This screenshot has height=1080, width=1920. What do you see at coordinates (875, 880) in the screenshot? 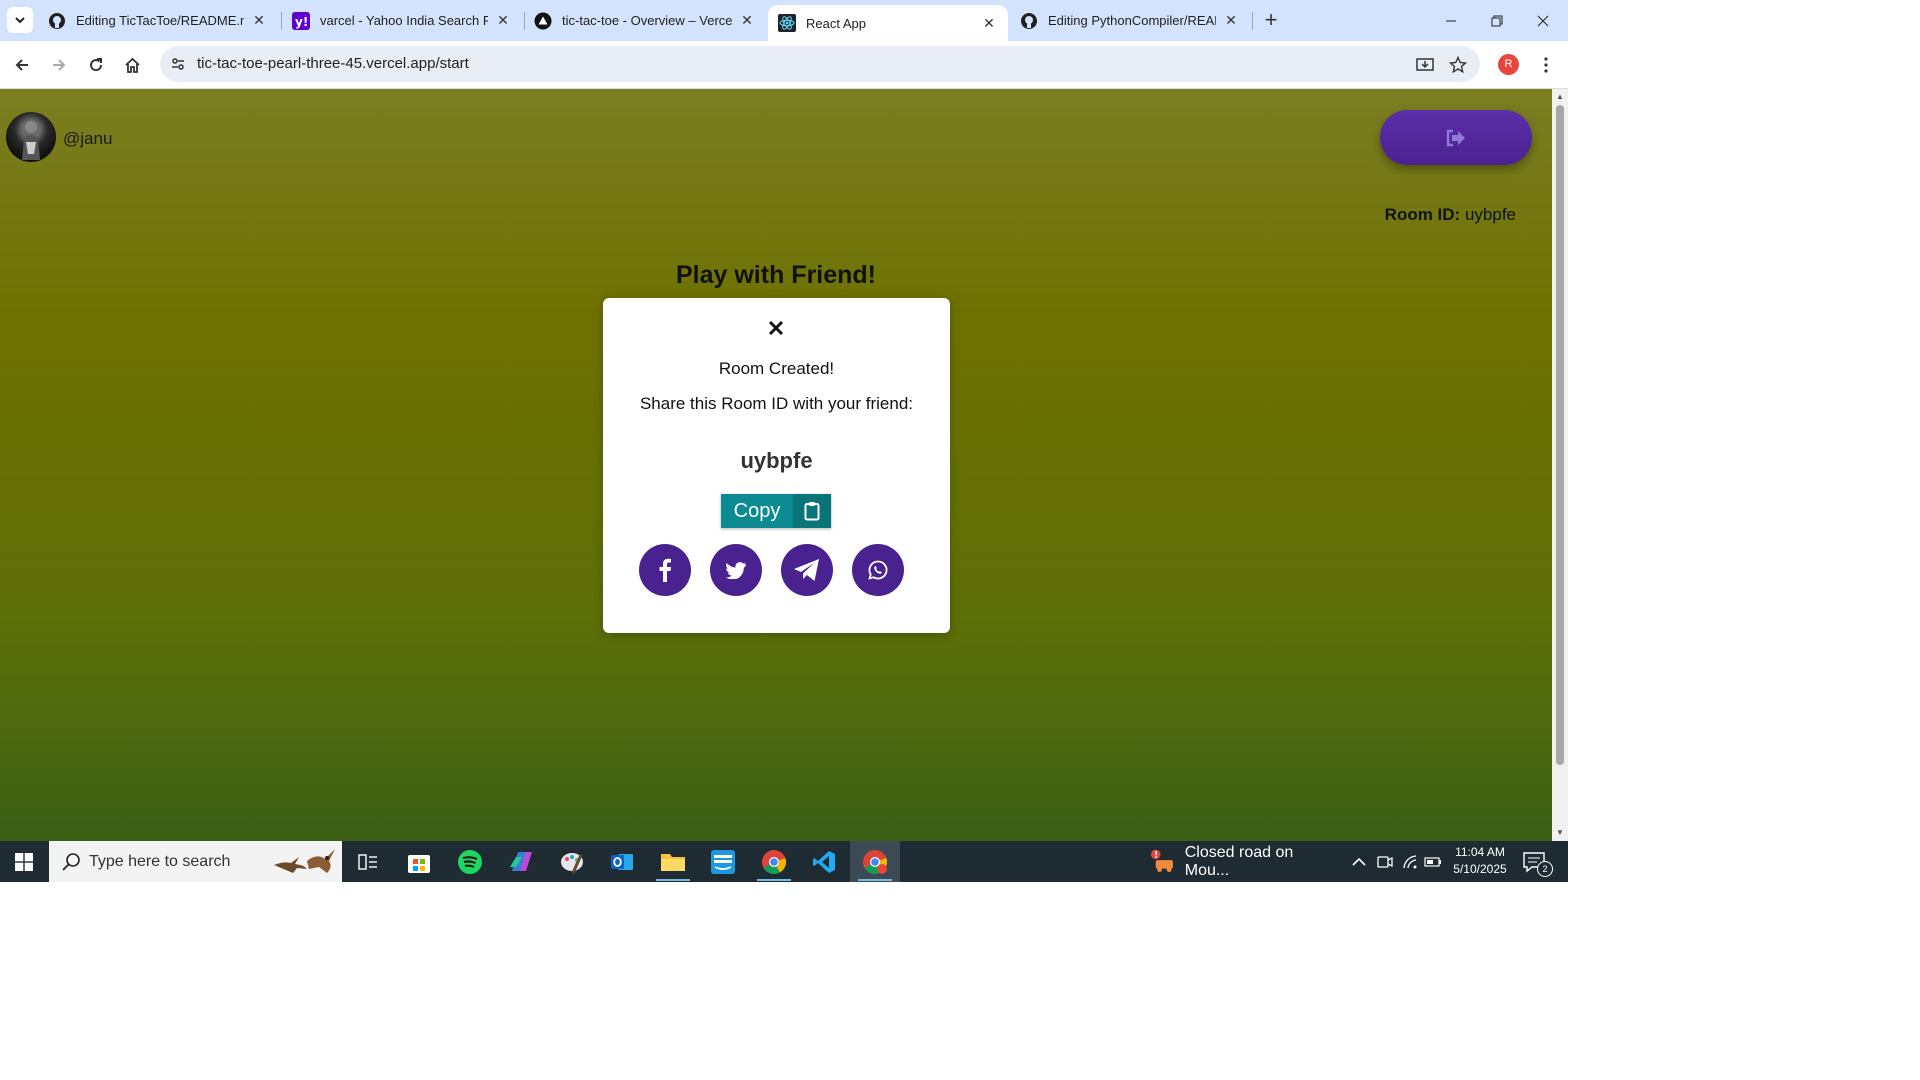
I see `running-indicator` at bounding box center [875, 880].